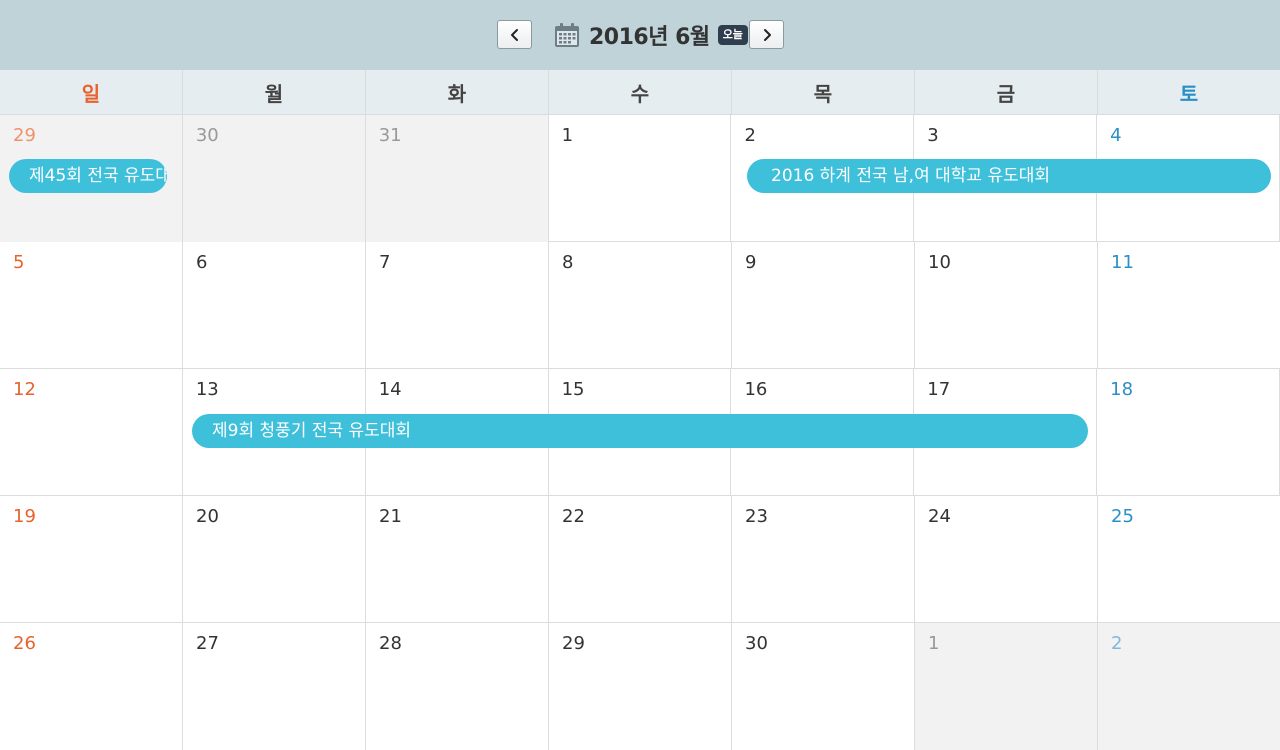  What do you see at coordinates (24, 516) in the screenshot?
I see `day-number: 19` at bounding box center [24, 516].